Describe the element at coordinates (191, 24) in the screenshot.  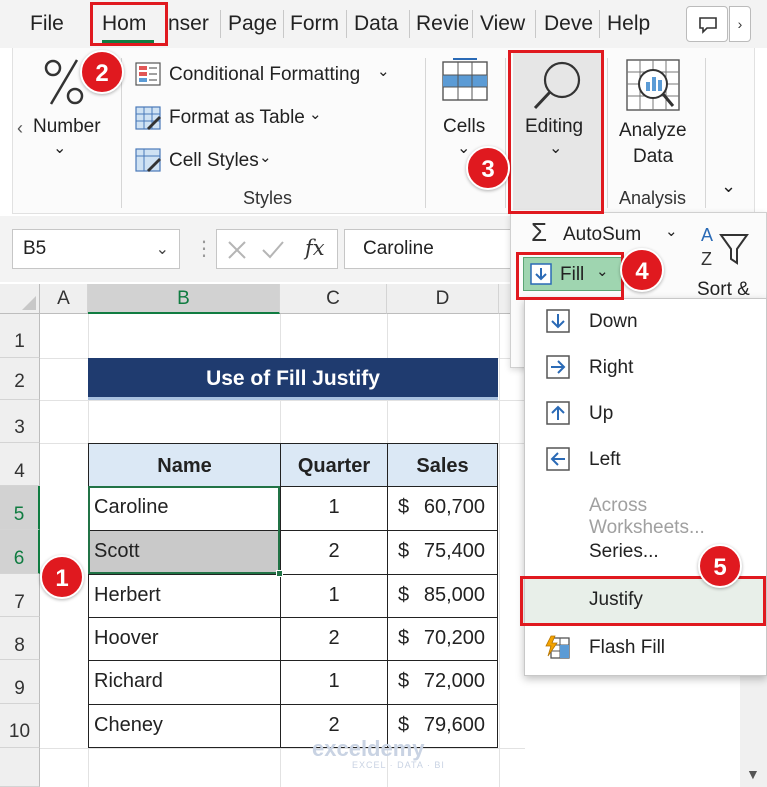
I see `tab-insert: nser` at that location.